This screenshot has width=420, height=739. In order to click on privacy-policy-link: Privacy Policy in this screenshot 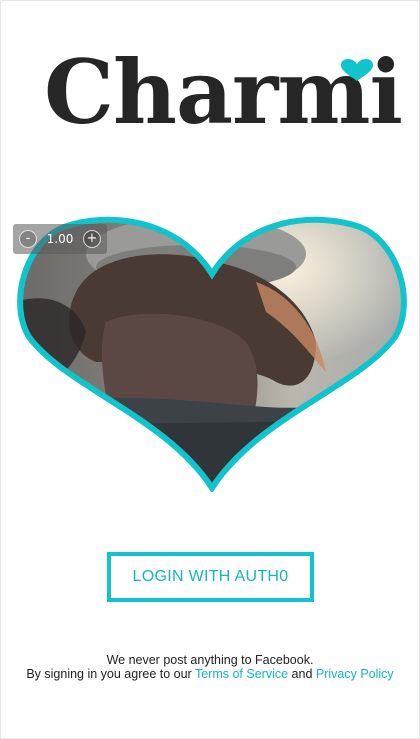, I will do `click(355, 674)`.